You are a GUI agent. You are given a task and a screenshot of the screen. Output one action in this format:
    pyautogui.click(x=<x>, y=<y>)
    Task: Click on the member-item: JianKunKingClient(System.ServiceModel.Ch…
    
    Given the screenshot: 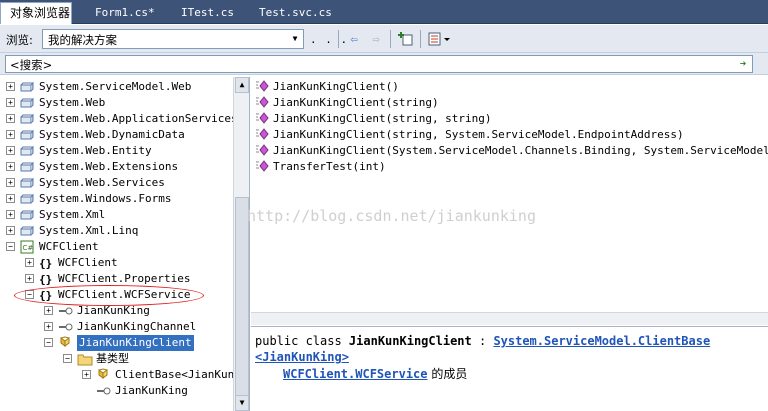 What is the action you would take?
    pyautogui.click(x=512, y=151)
    